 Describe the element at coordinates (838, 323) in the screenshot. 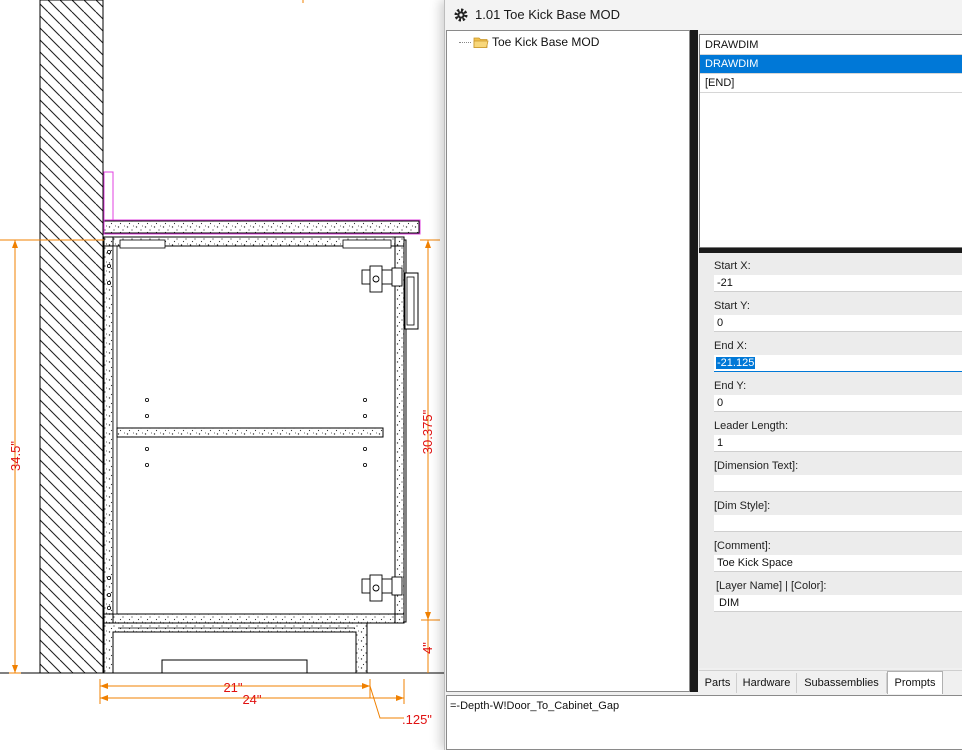

I see `start-y-field: 0` at that location.